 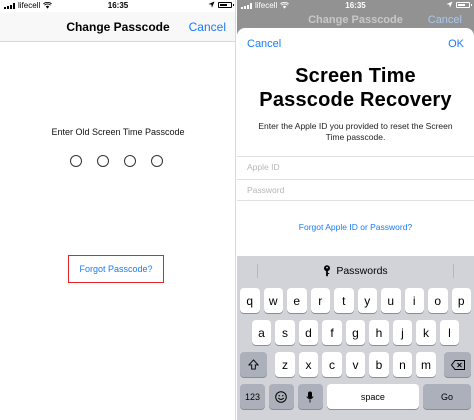 I want to click on key-i: i, so click(x=414, y=300).